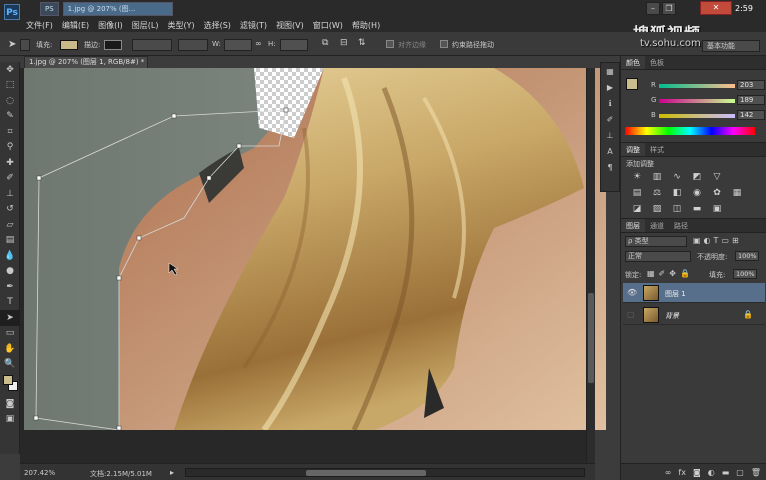 Image resolution: width=766 pixels, height=480 pixels. I want to click on green-value: 189, so click(751, 100).